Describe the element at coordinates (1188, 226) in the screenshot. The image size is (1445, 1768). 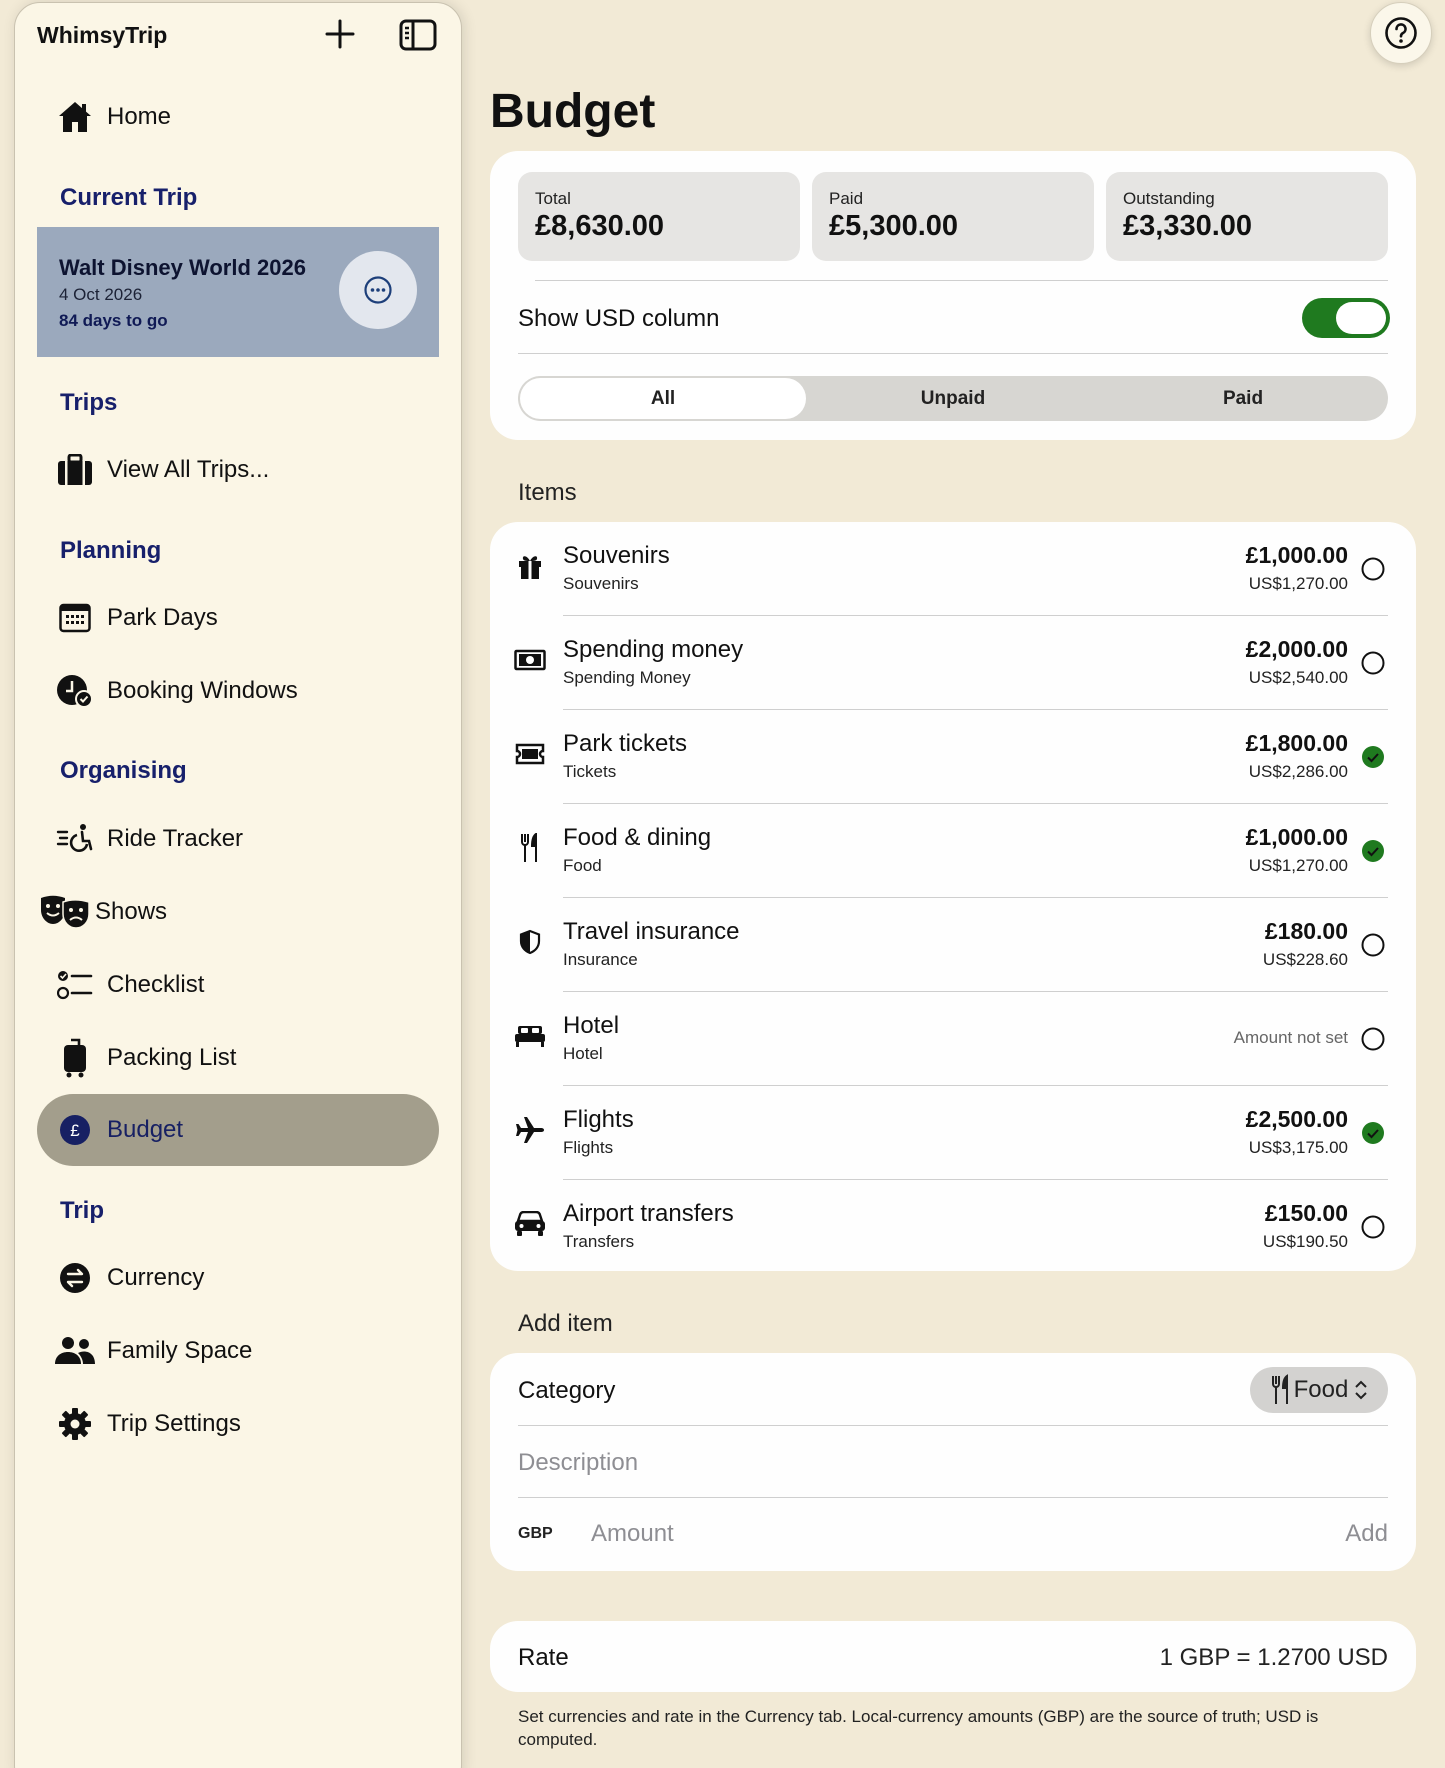
I see `outstanding-value: £3,330.00` at that location.